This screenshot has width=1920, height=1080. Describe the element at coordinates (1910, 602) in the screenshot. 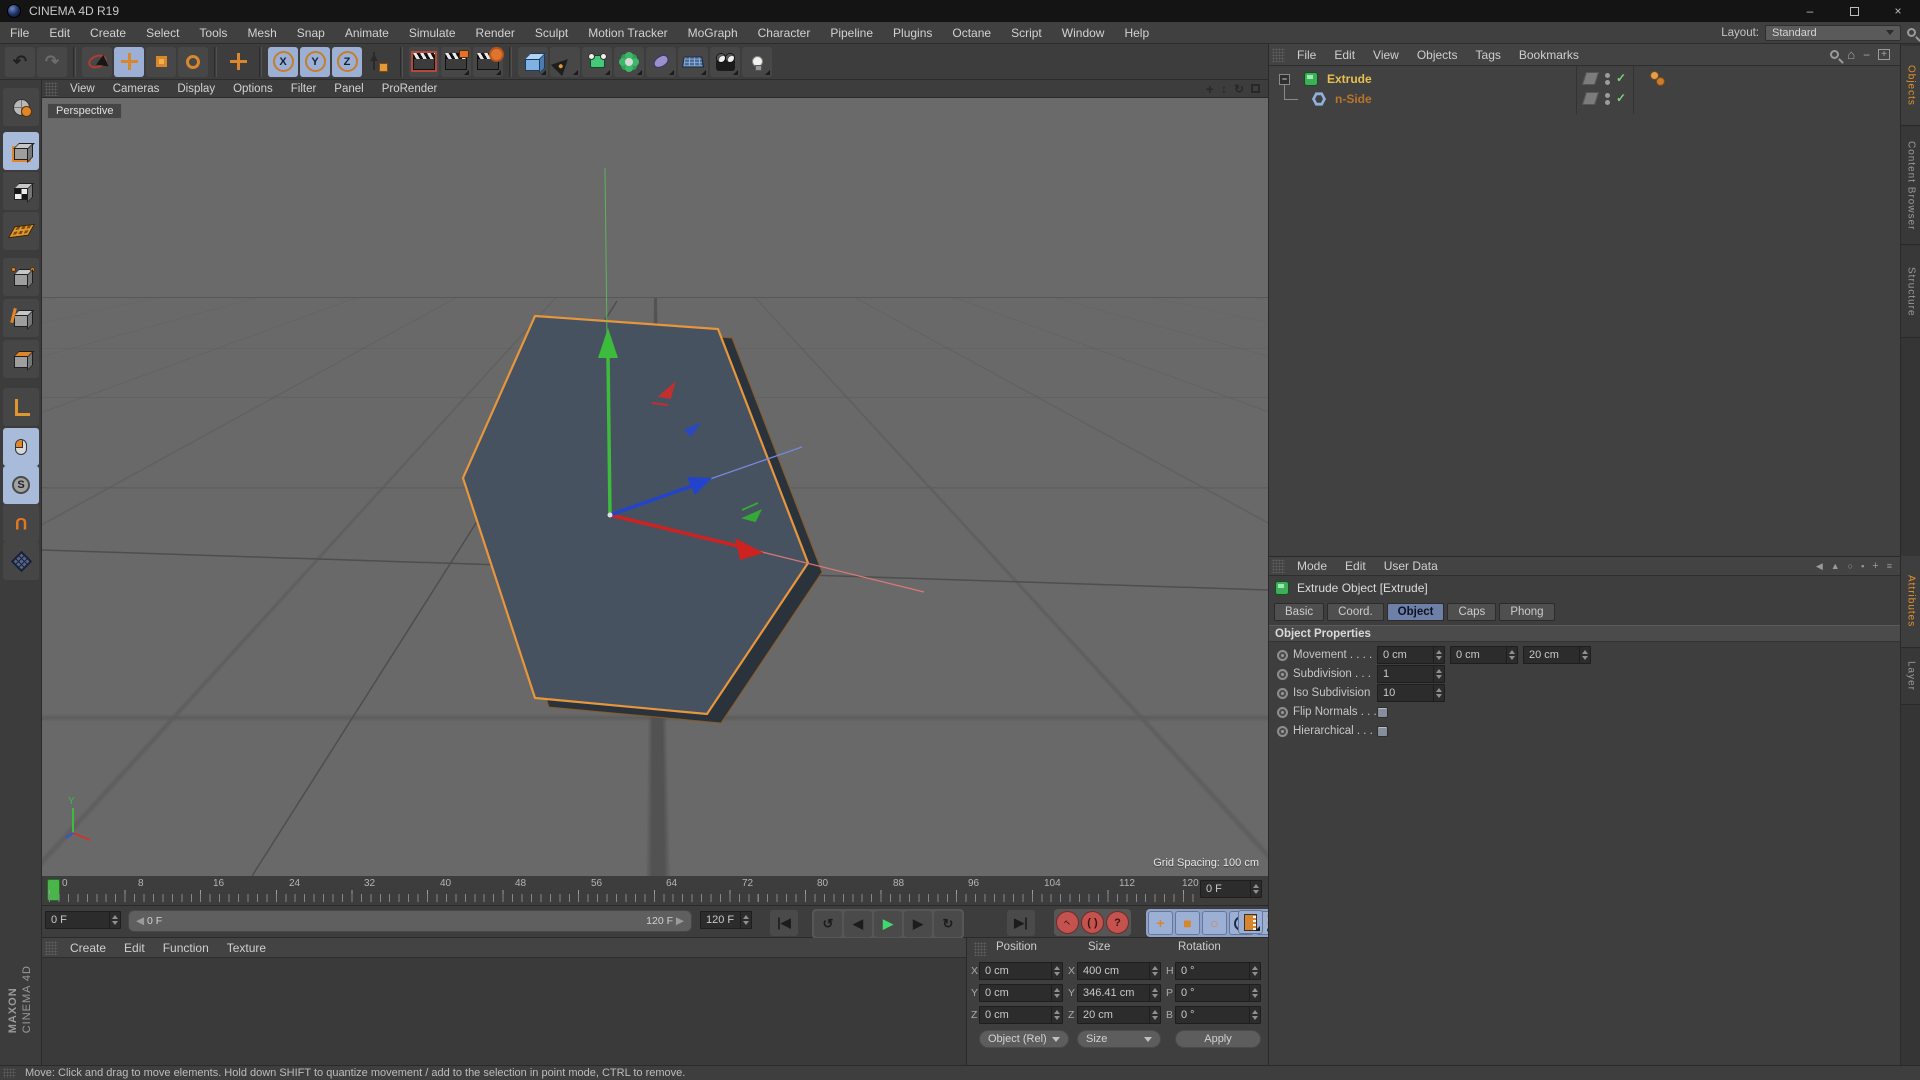

I see `dock-tab-attributes: Attributes` at that location.